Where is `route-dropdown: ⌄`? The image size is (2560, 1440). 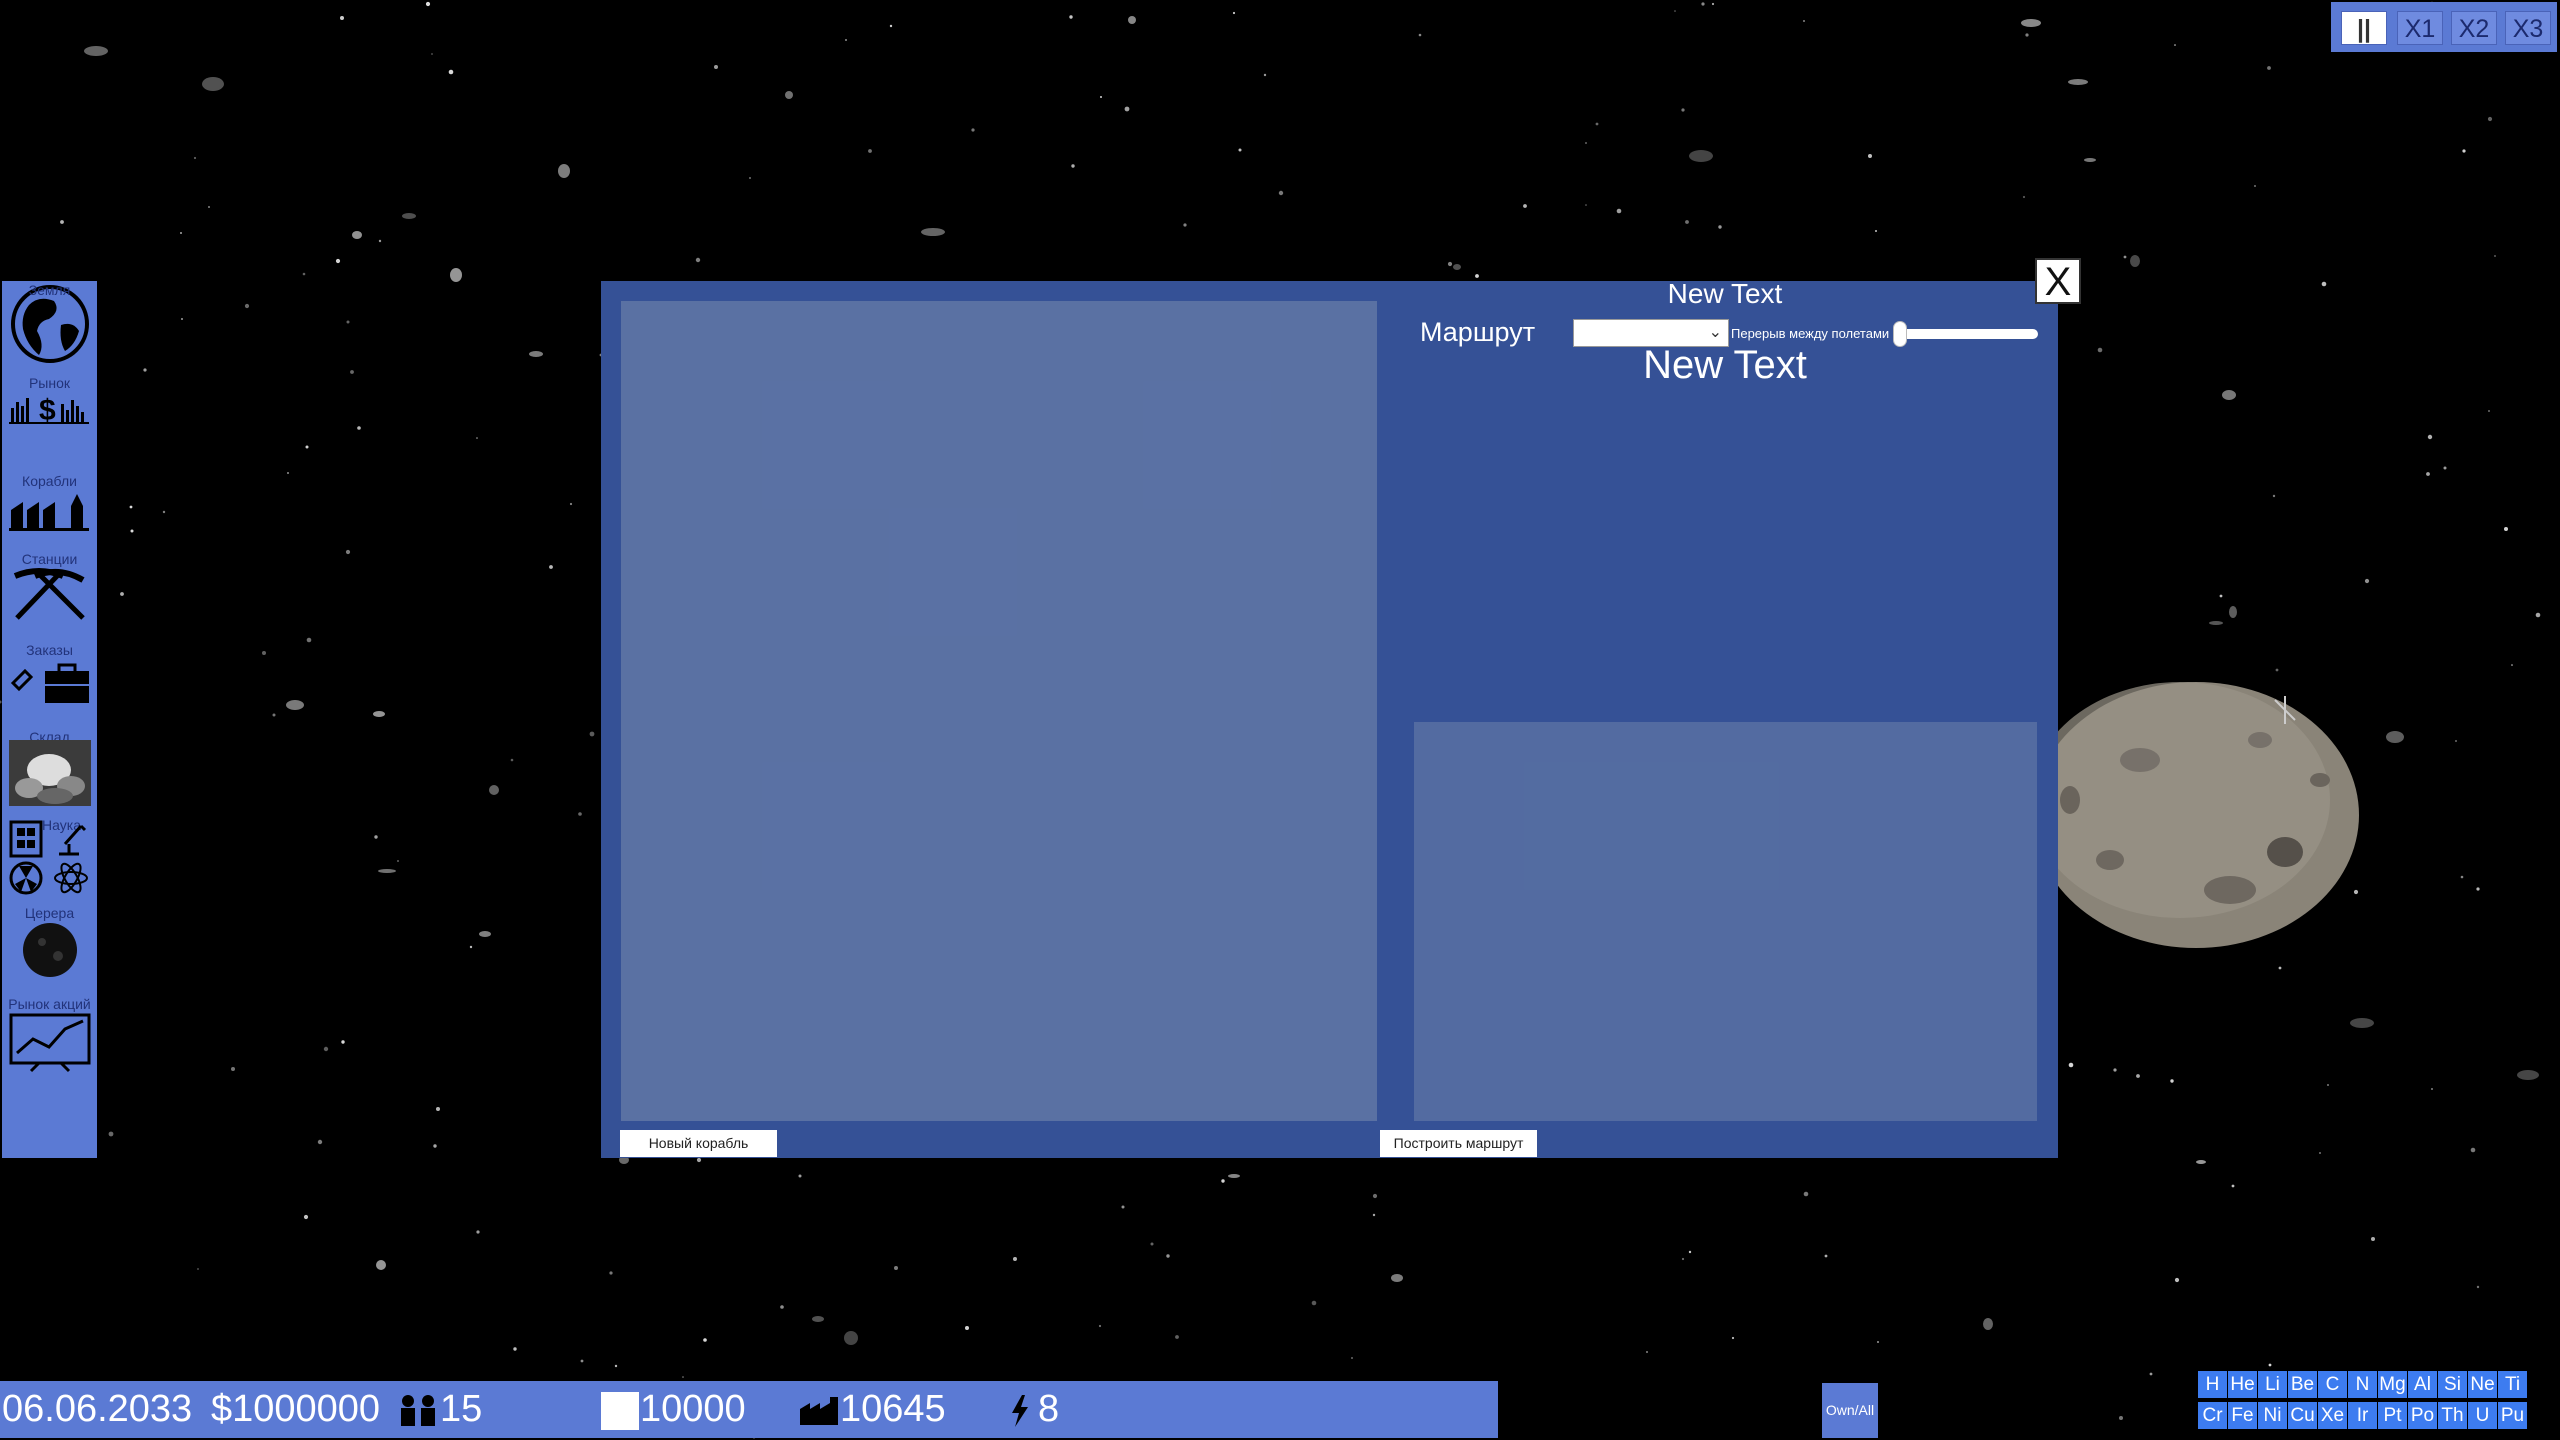 route-dropdown: ⌄ is located at coordinates (1651, 333).